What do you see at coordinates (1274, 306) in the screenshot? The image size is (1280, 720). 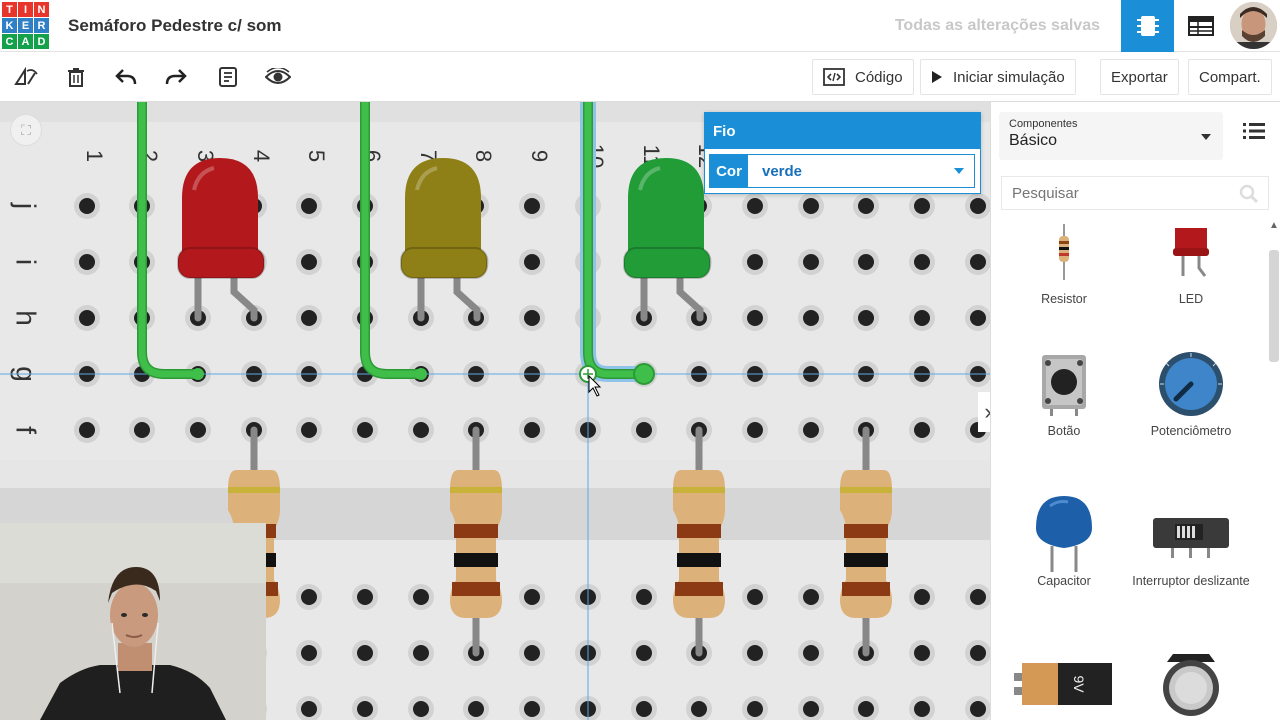 I see `panel-scrollbar` at bounding box center [1274, 306].